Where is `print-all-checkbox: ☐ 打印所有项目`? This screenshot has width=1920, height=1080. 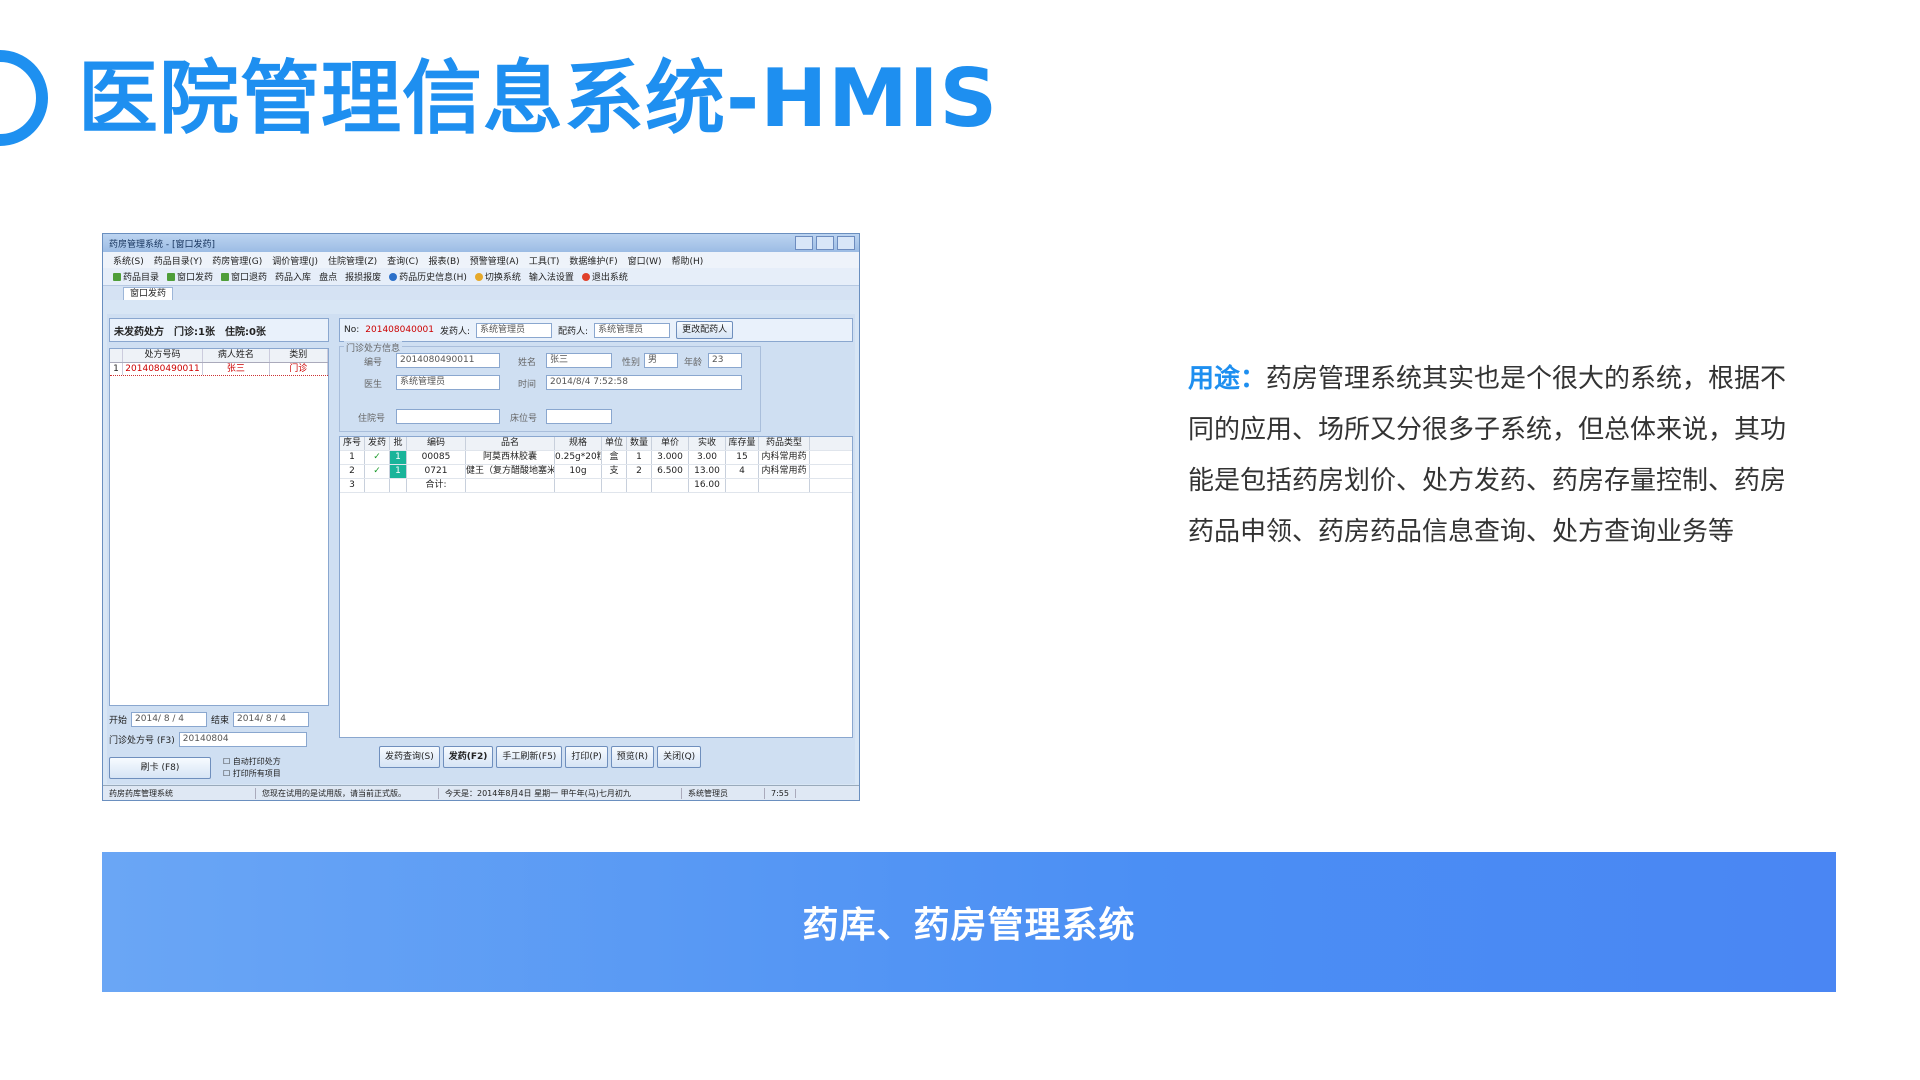 print-all-checkbox: ☐ 打印所有项目 is located at coordinates (252, 773).